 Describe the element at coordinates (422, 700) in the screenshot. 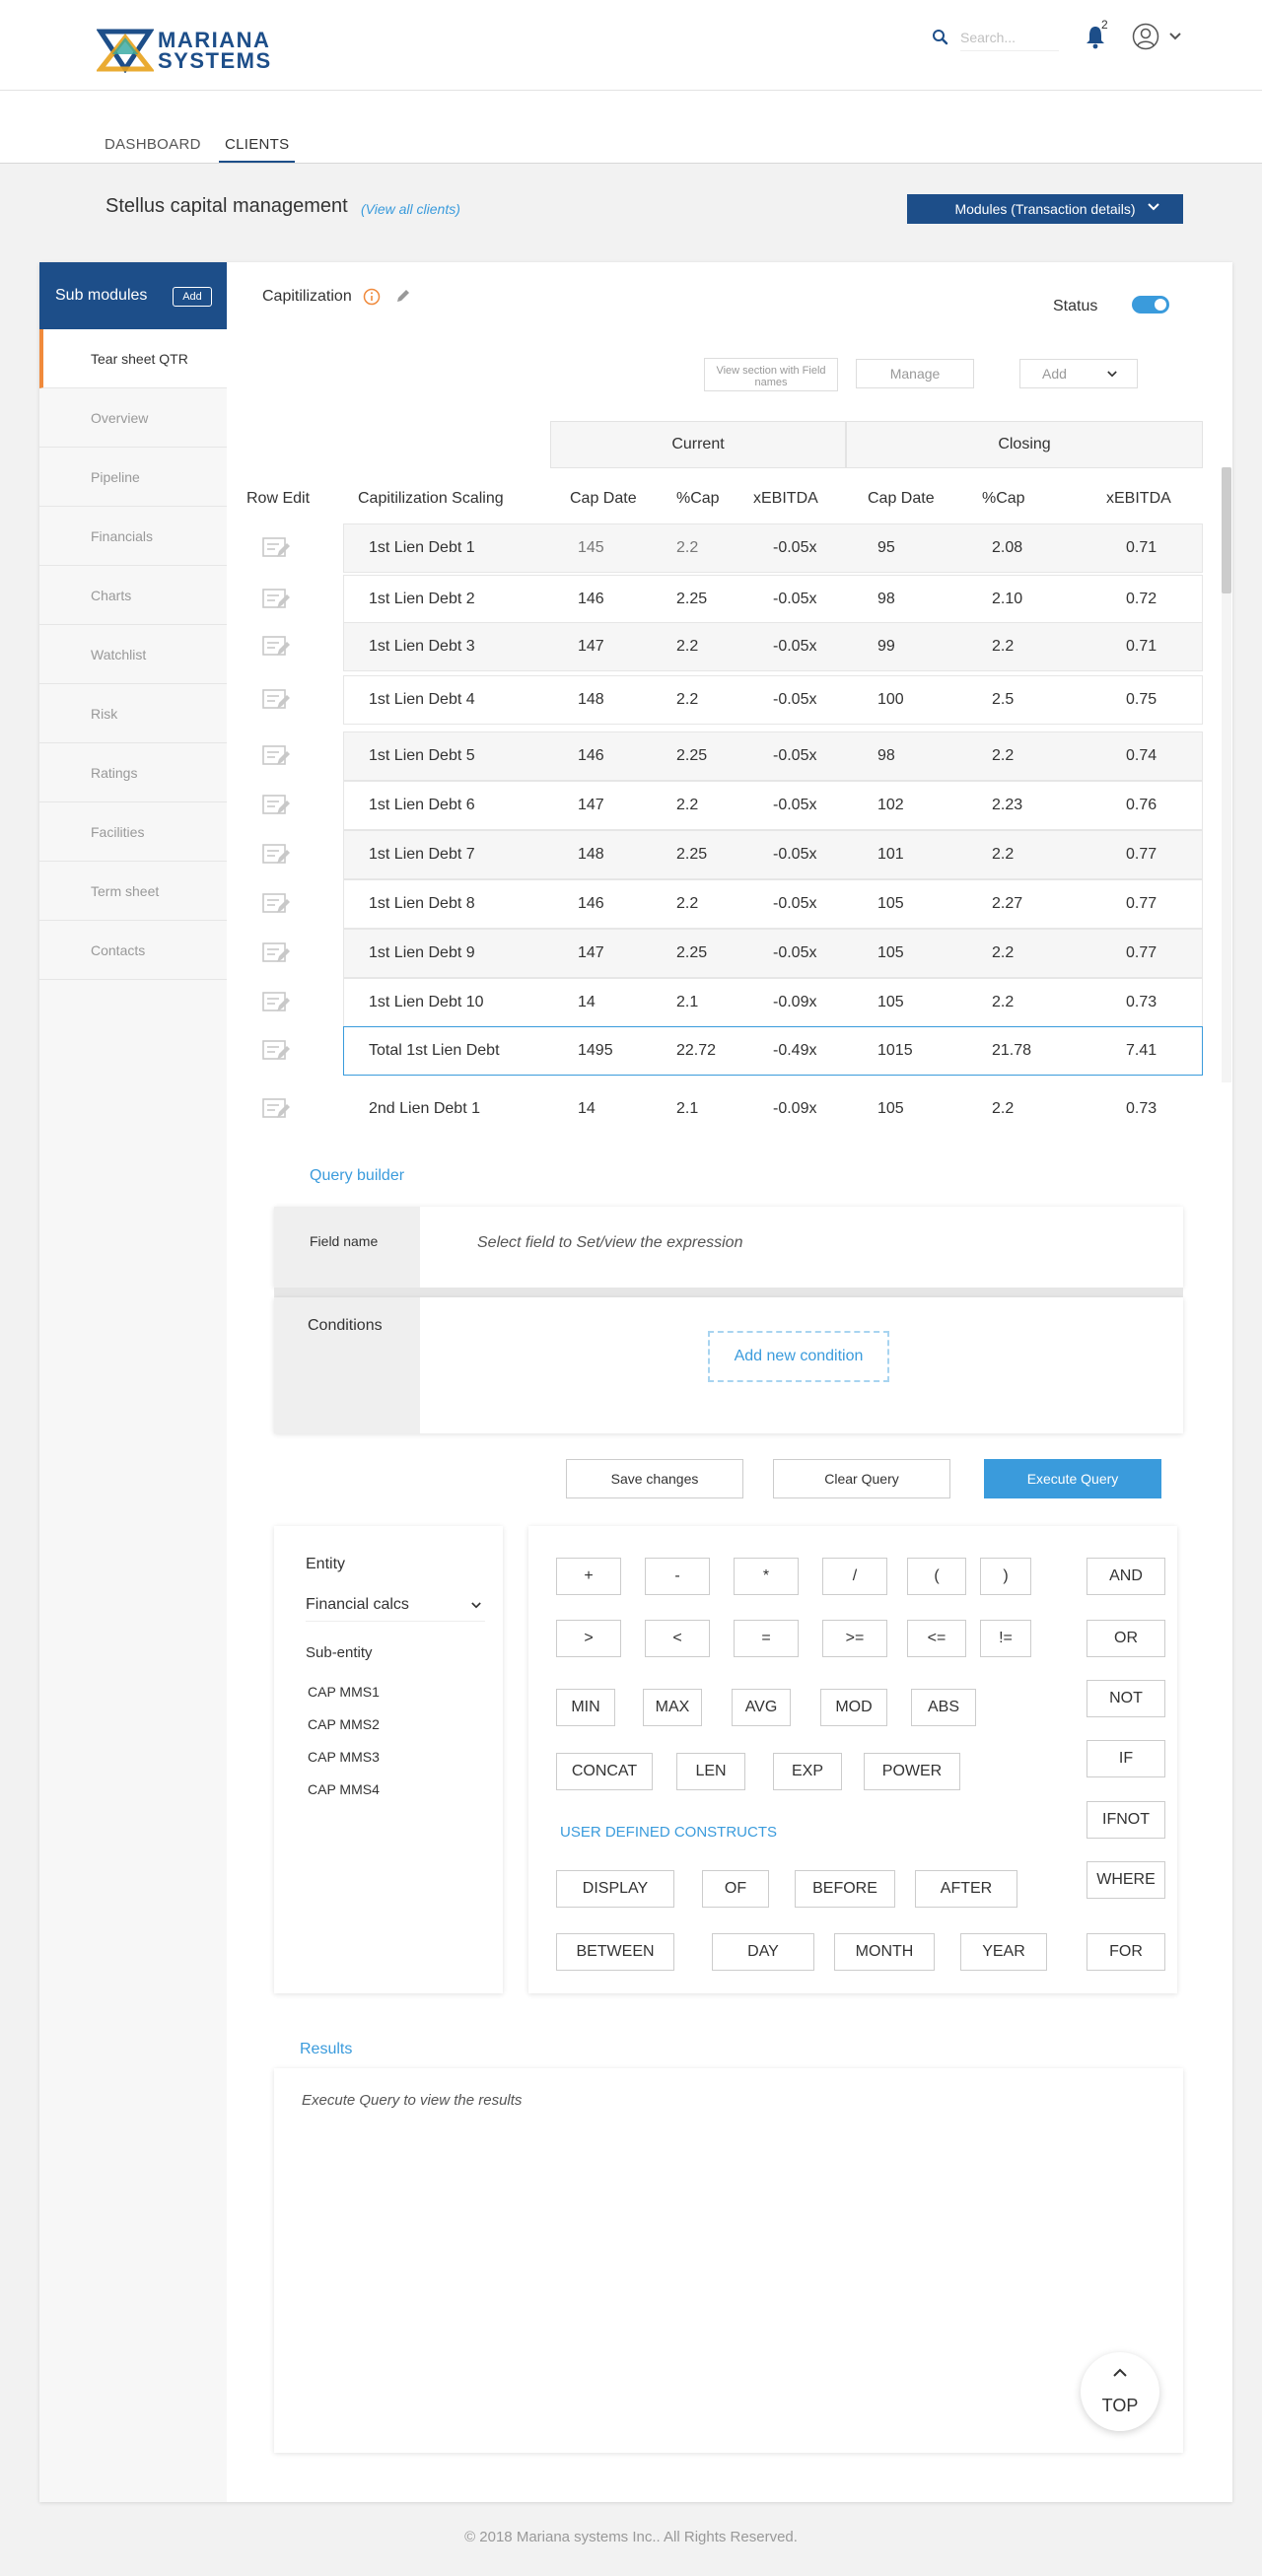

I see `row-name: 1st Lien Debt 4` at that location.